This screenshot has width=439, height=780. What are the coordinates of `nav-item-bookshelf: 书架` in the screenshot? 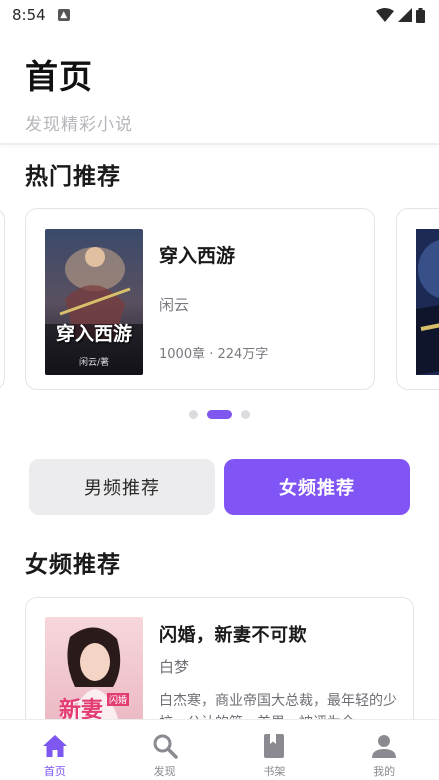 It's located at (275, 750).